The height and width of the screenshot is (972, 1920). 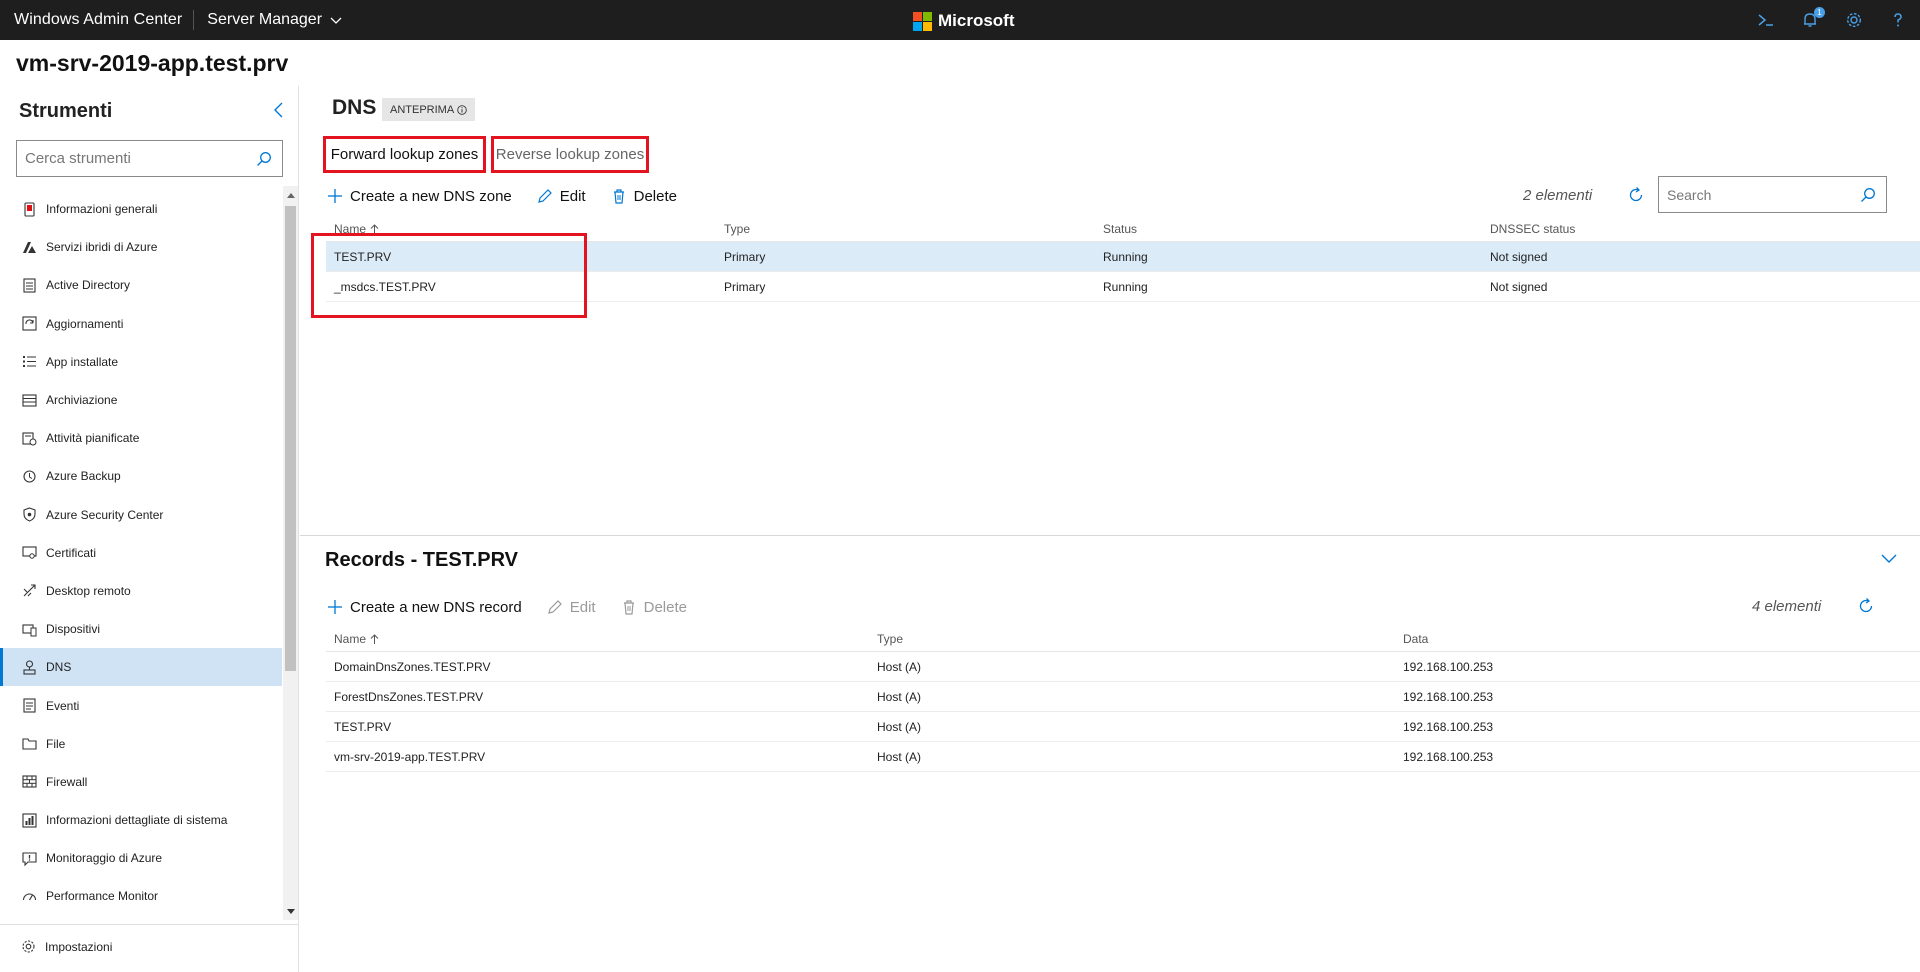 What do you see at coordinates (141, 553) in the screenshot?
I see `sidebar-item-certificates: Certificati` at bounding box center [141, 553].